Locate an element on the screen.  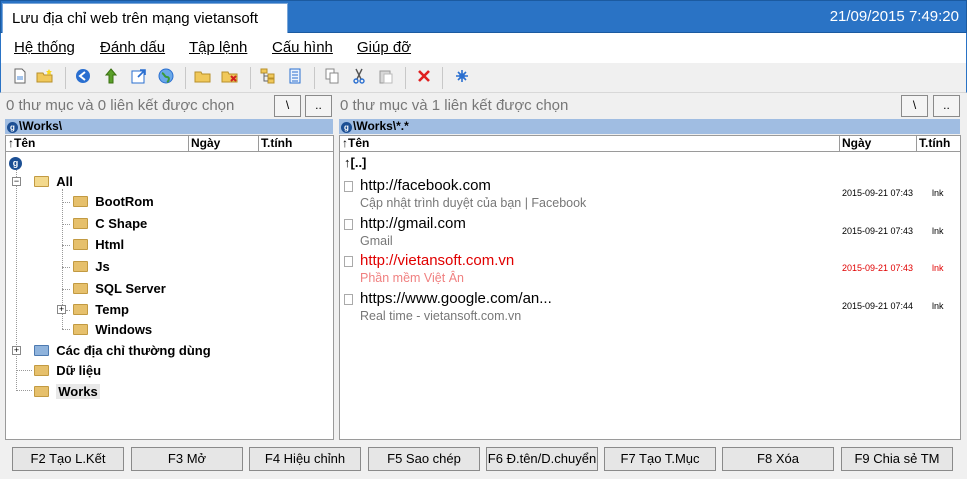
folder-delete-icon is located at coordinates (230, 78).